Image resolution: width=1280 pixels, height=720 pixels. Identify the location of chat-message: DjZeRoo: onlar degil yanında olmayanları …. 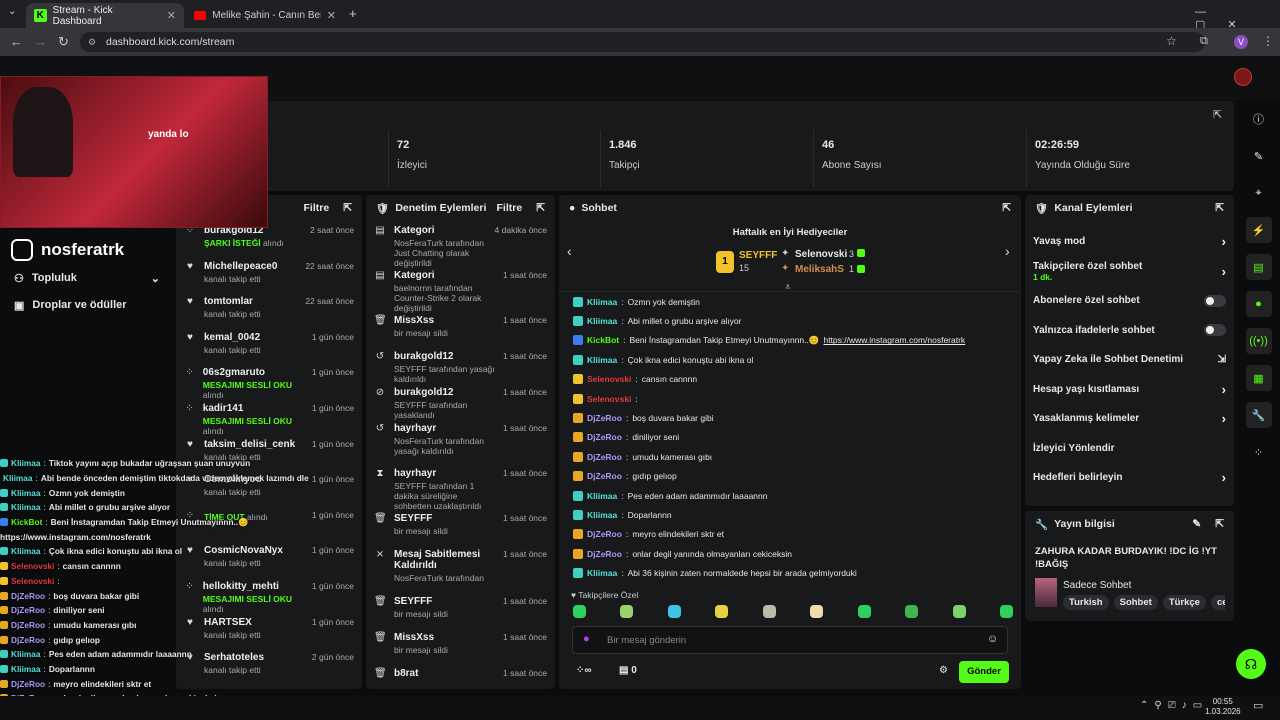
(790, 553).